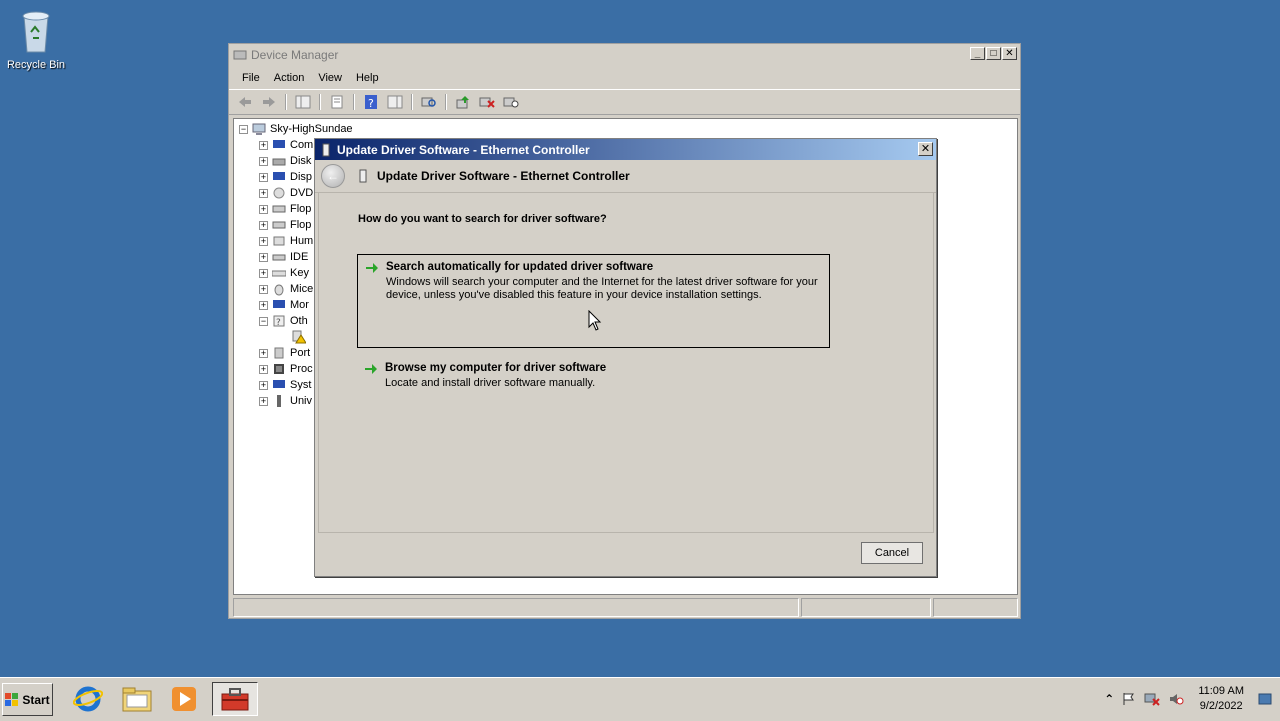 This screenshot has height=721, width=1280. Describe the element at coordinates (88, 699) in the screenshot. I see `internet-explorer-taskbar-button` at that location.